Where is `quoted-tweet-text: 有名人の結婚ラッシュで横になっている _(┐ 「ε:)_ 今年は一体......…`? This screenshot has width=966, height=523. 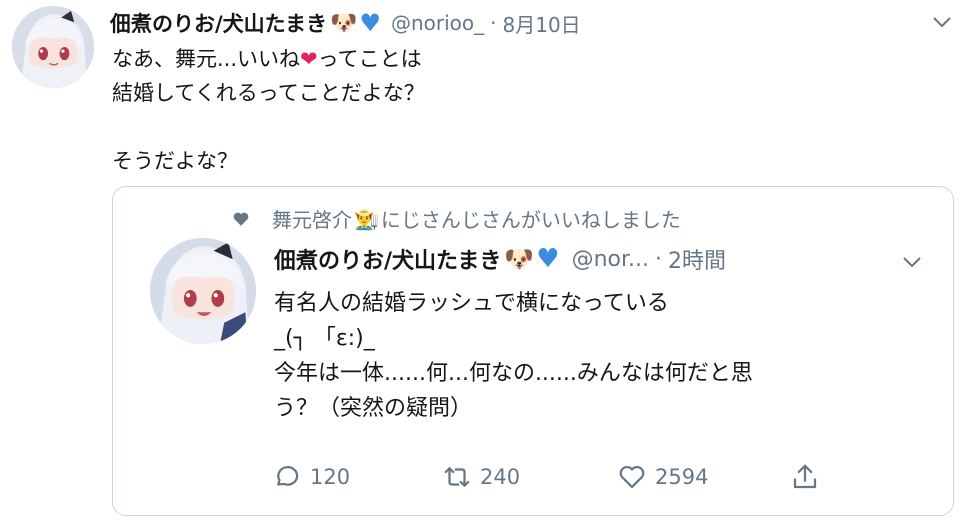 quoted-tweet-text: 有名人の結婚ラッシュで横になっている _(┐ 「ε:)_ 今年は一体......… is located at coordinates (513, 356).